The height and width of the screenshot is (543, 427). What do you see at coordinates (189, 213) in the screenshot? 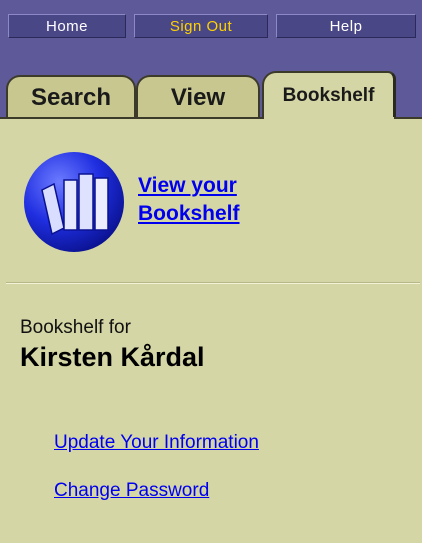
I see `view-link-line2: Bookshelf` at bounding box center [189, 213].